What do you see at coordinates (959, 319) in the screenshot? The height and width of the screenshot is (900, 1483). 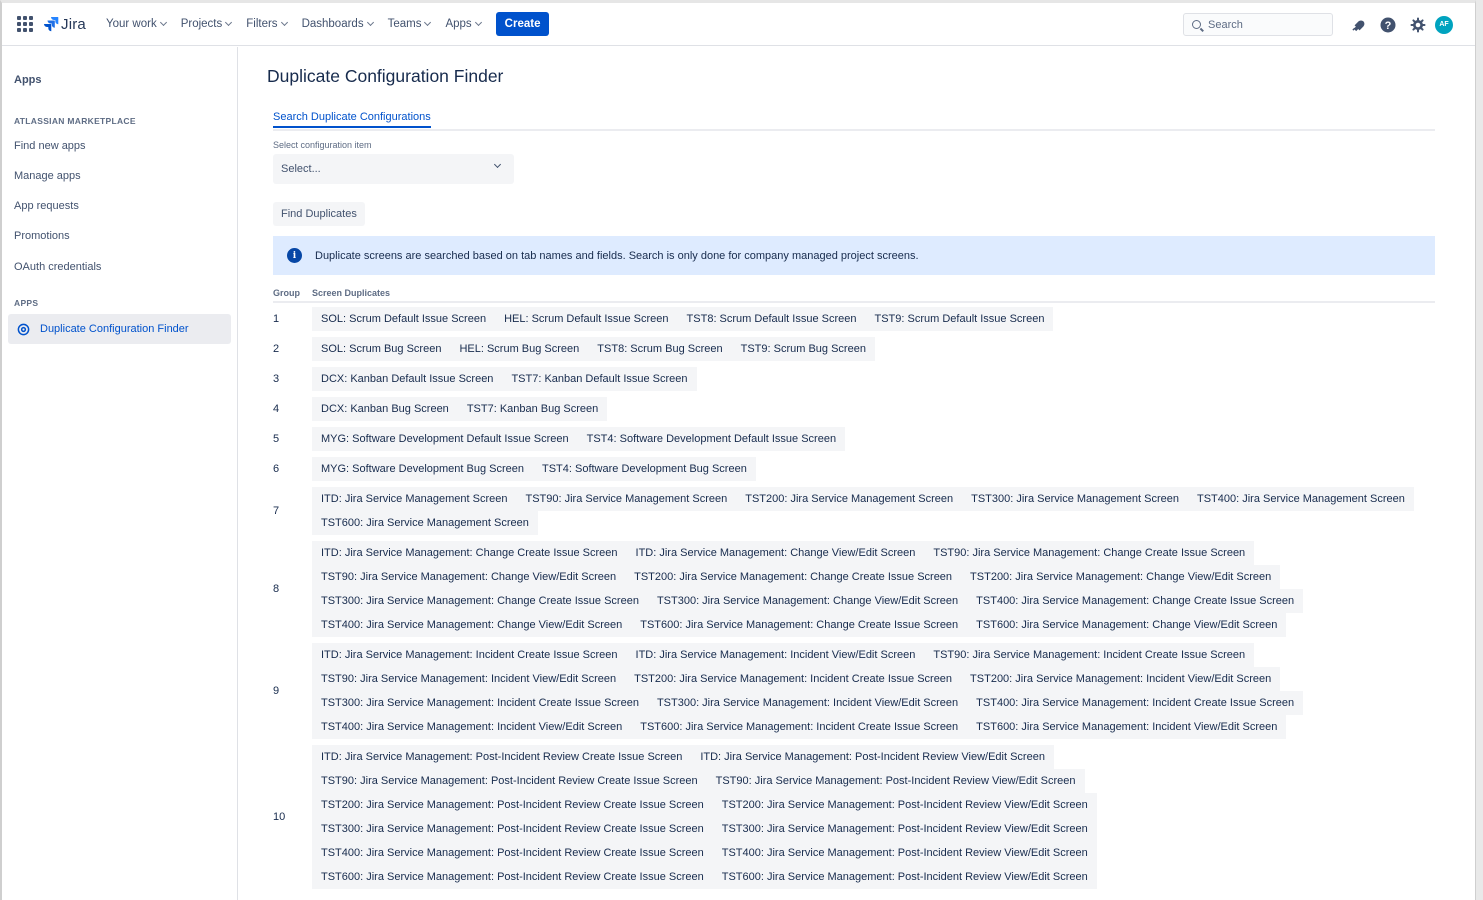 I see `screen-chip: TST9: Scrum Default Issue Screen` at bounding box center [959, 319].